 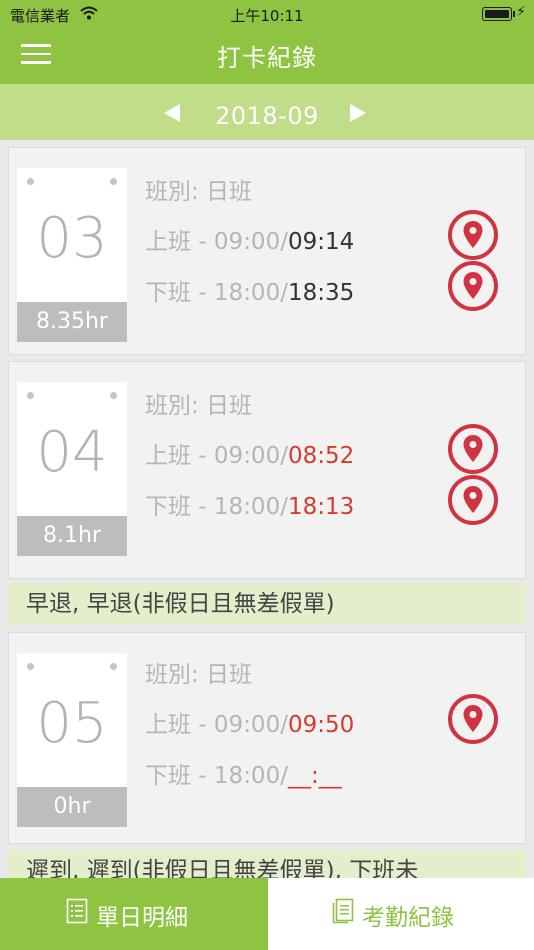 What do you see at coordinates (321, 293) in the screenshot?
I see `clock-out-time: 18:35` at bounding box center [321, 293].